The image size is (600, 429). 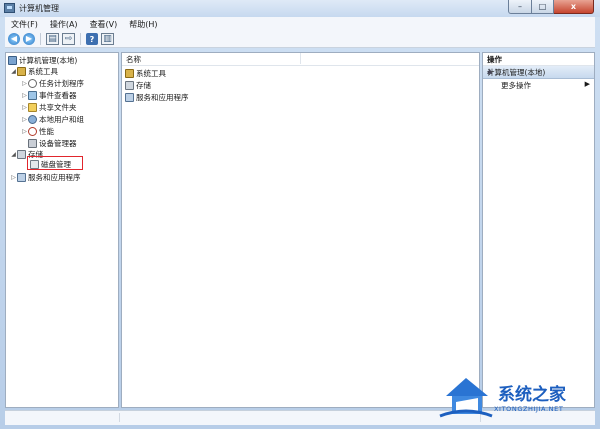 What do you see at coordinates (104, 24) in the screenshot?
I see `menu-view: 查看(V)` at bounding box center [104, 24].